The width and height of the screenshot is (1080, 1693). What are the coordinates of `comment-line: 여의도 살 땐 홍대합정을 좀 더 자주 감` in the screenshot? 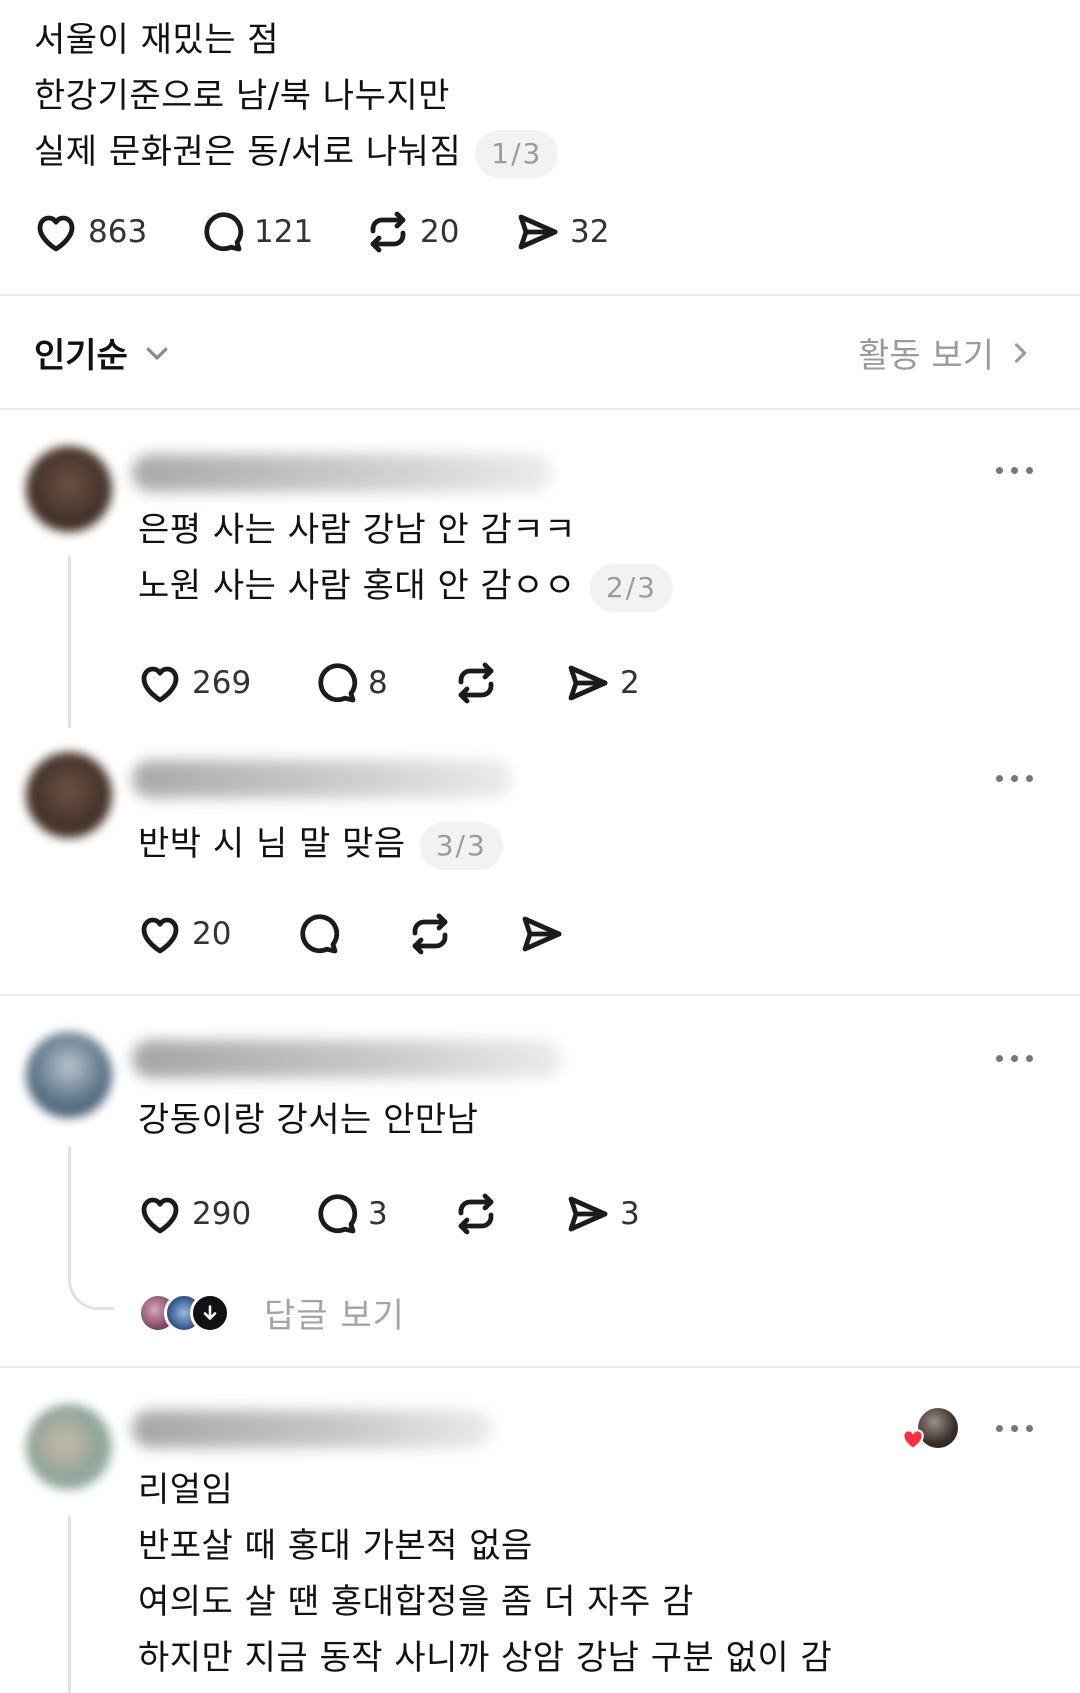 It's located at (416, 1602).